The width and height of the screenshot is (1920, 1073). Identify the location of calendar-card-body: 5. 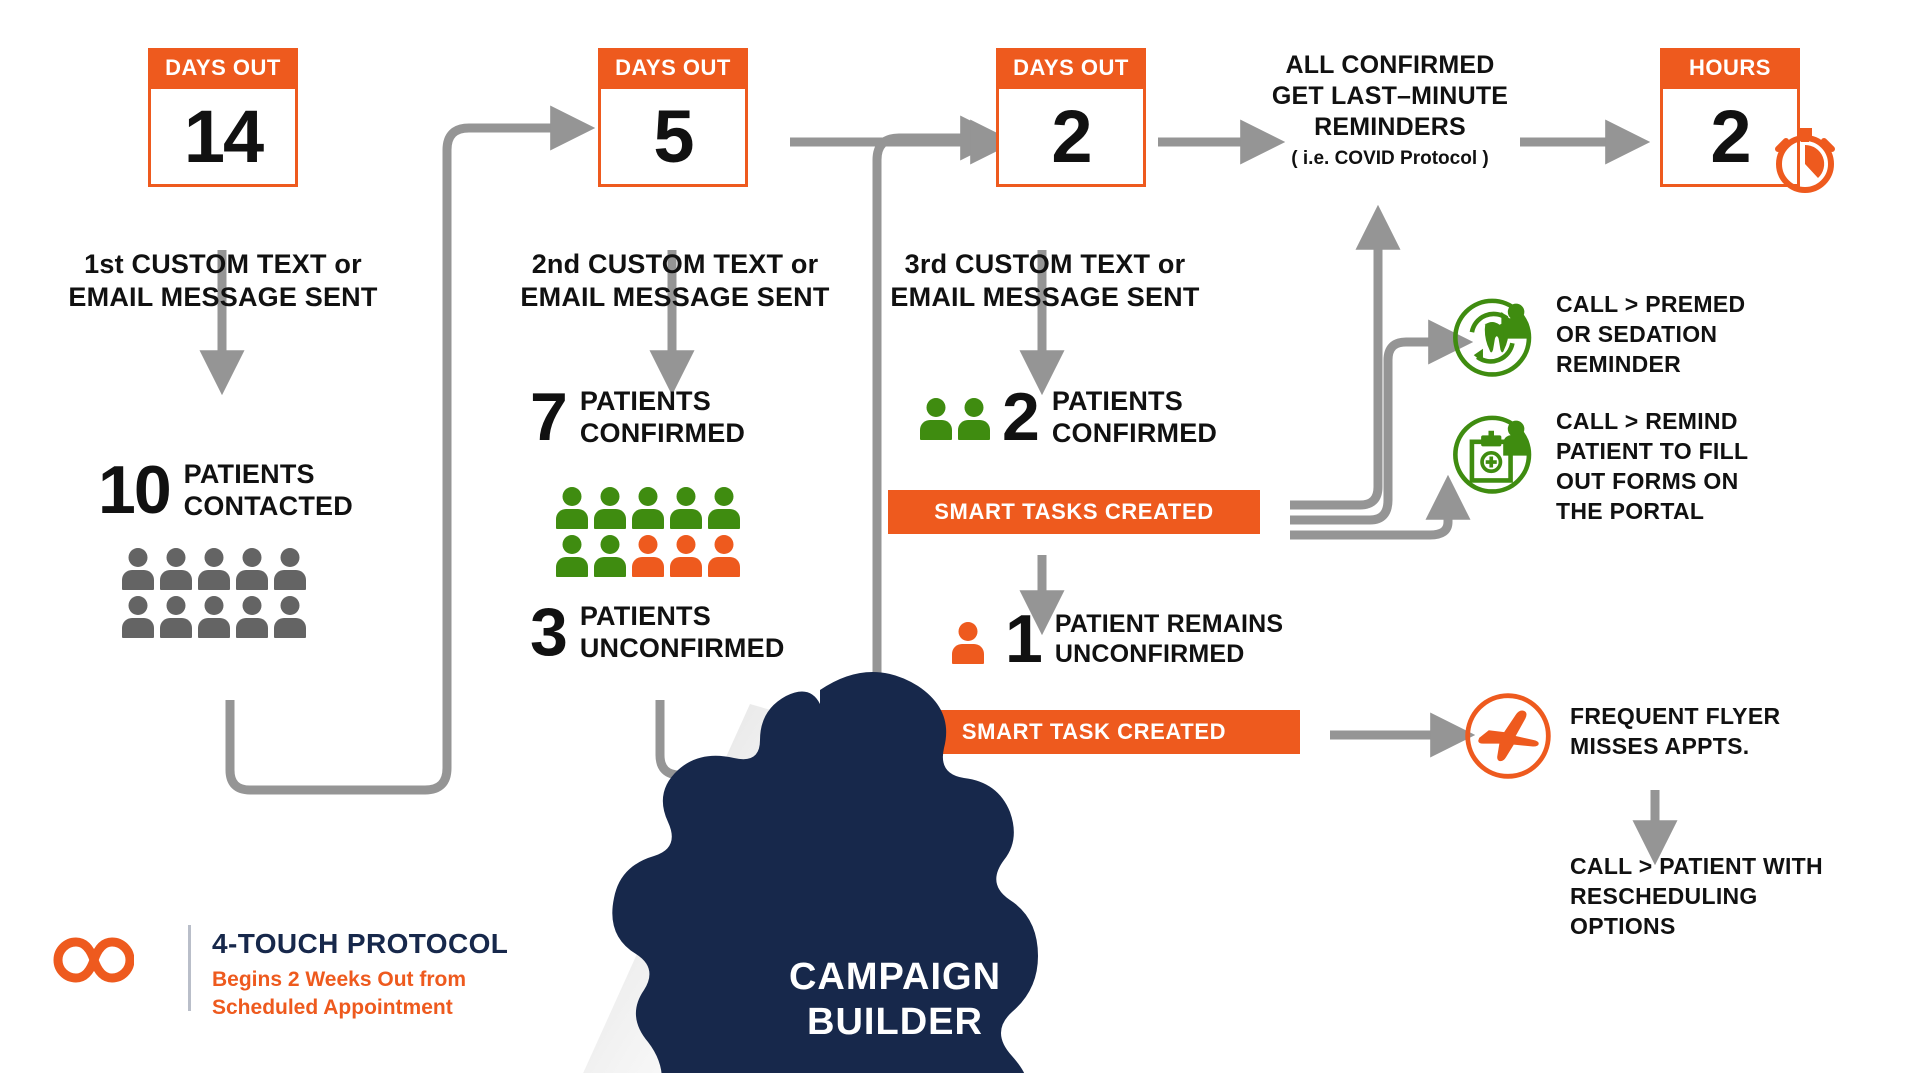
(673, 138).